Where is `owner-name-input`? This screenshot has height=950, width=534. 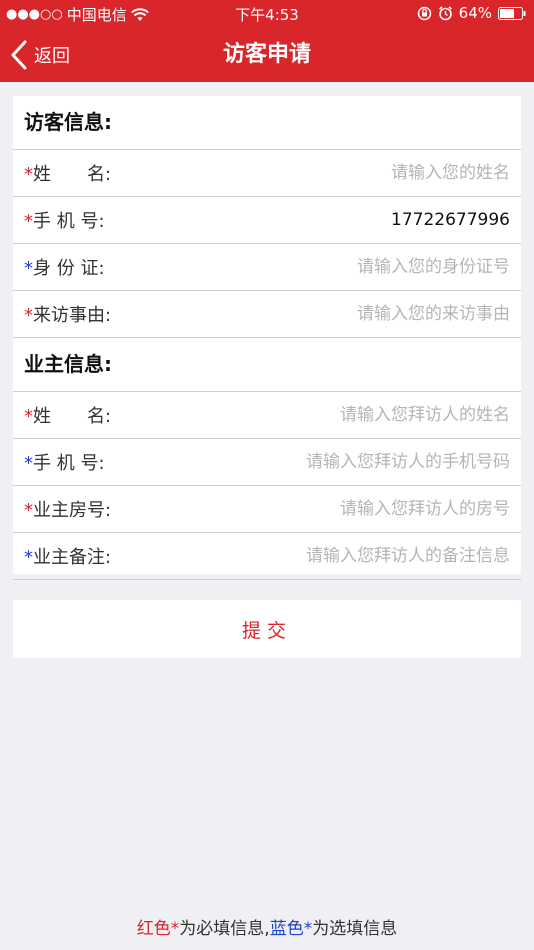
owner-name-input is located at coordinates (327, 415).